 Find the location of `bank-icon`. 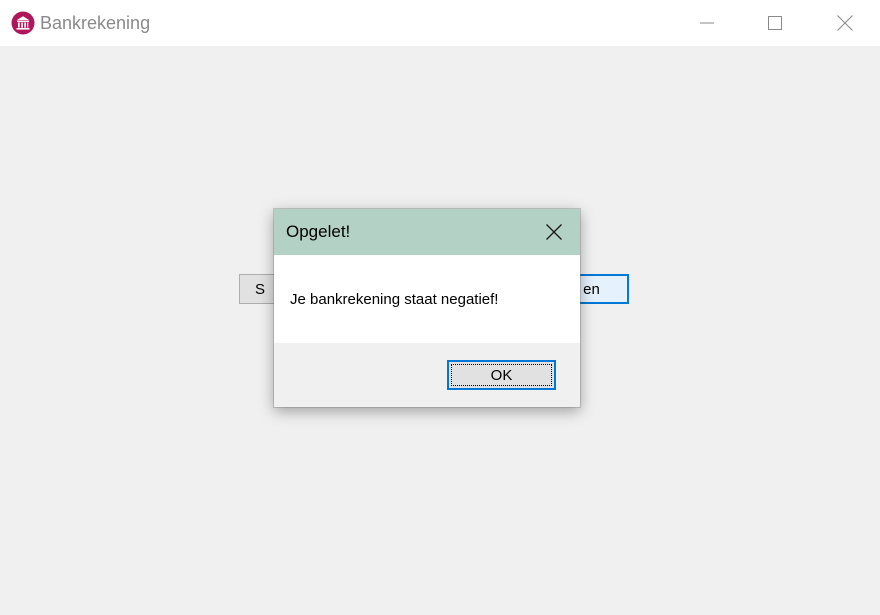

bank-icon is located at coordinates (23, 23).